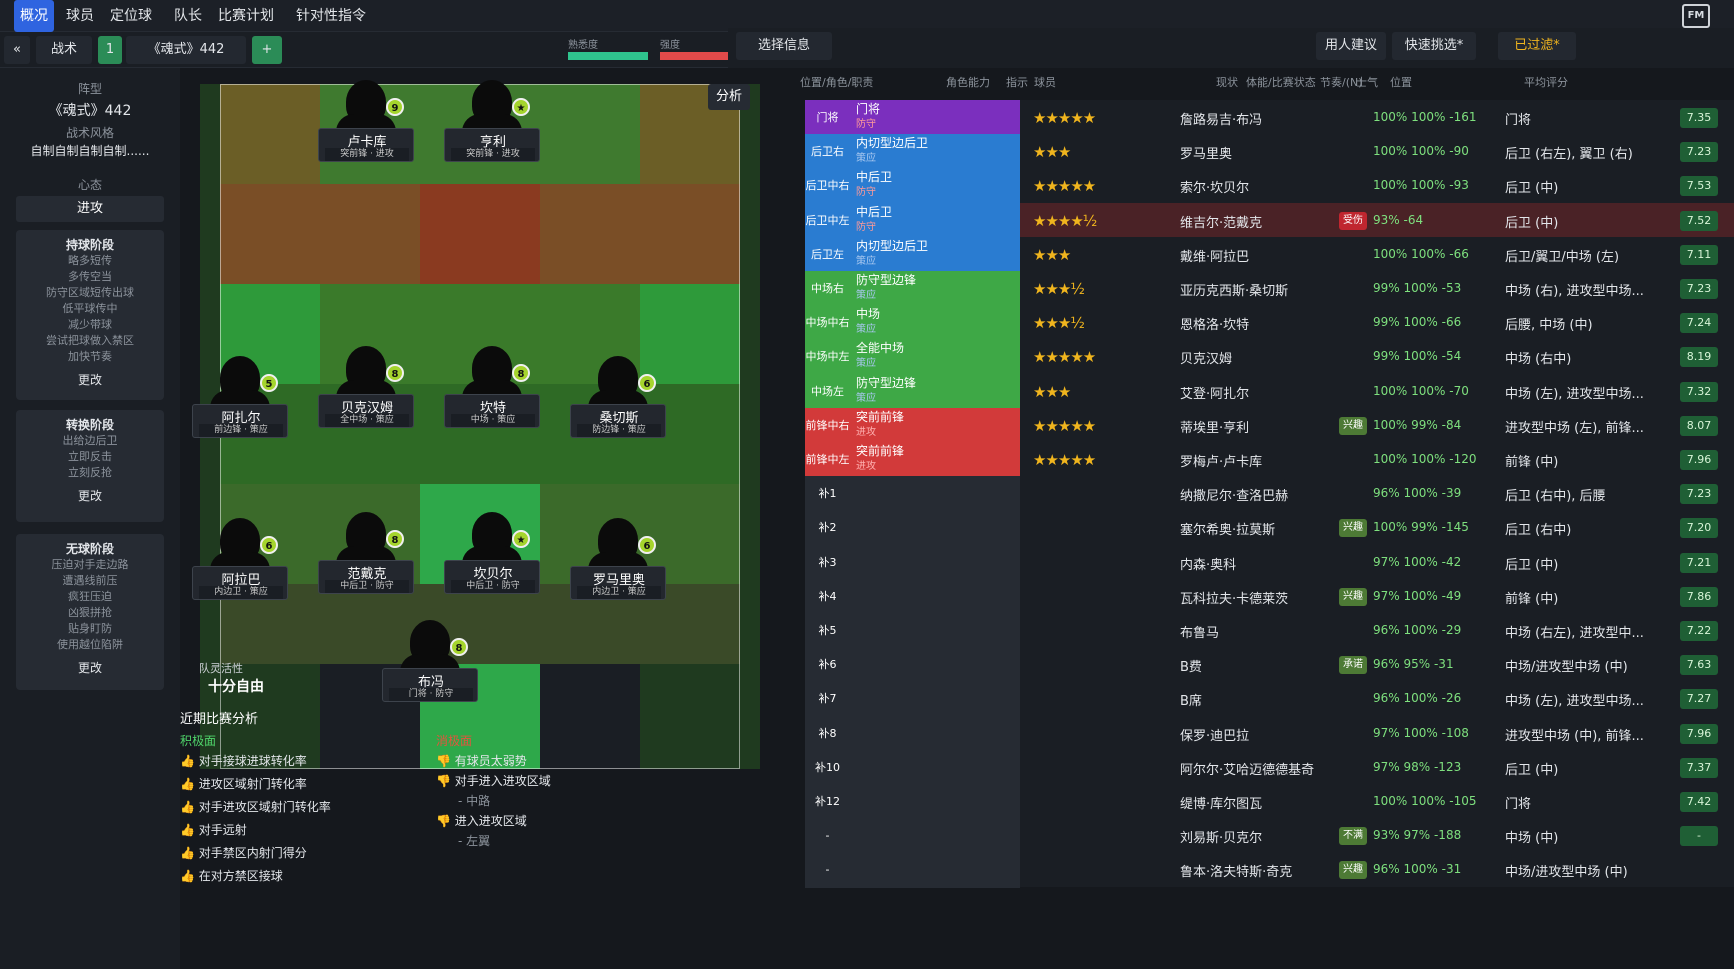 The height and width of the screenshot is (969, 1734). I want to click on analysis-title: 近期比赛分析, so click(219, 717).